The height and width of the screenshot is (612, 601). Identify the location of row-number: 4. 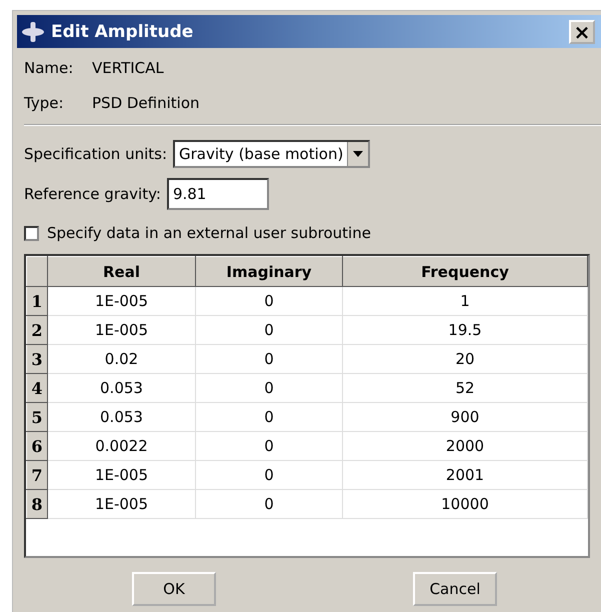
(37, 388).